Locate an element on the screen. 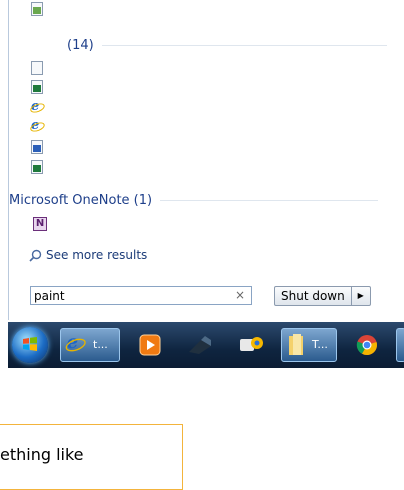 This screenshot has height=490, width=404. pen-tool-icon is located at coordinates (200, 345).